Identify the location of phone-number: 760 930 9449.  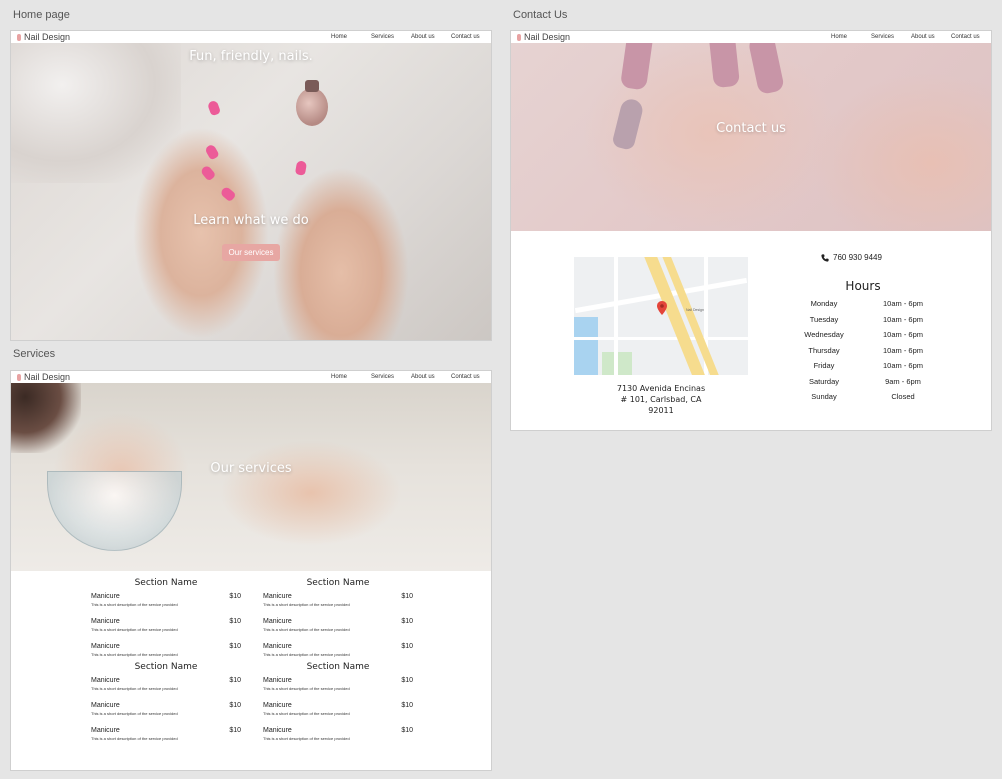
(851, 257).